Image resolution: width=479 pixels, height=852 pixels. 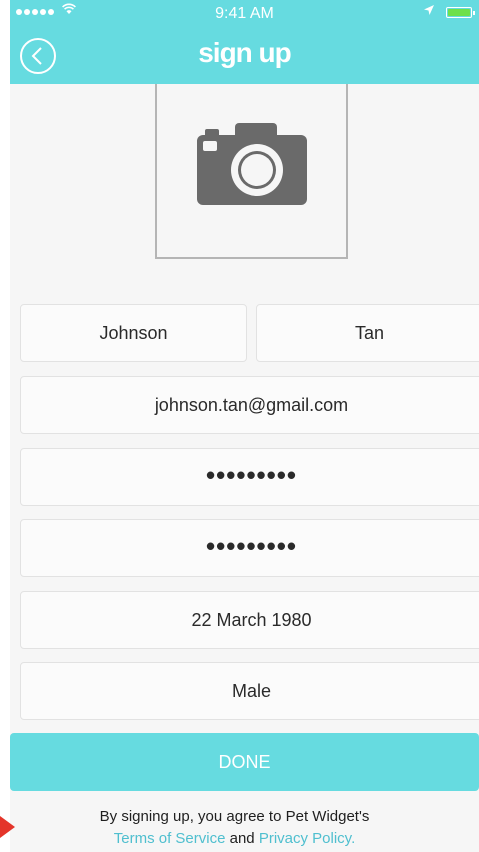 I want to click on birthday-field: 22 March 1980, so click(x=249, y=620).